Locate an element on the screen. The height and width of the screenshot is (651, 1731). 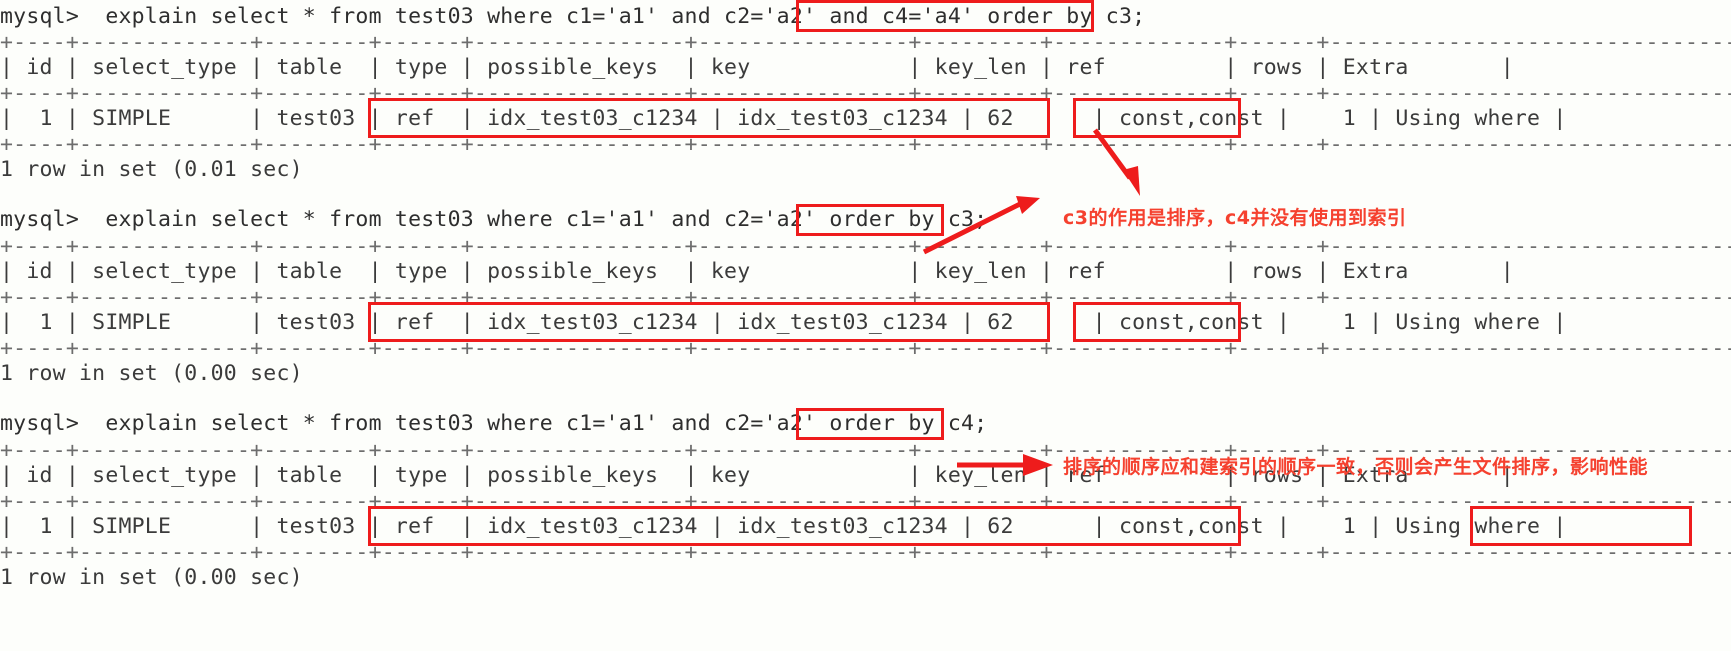
result-footer-3: 1 row in set (0.00 sec) is located at coordinates (151, 577).